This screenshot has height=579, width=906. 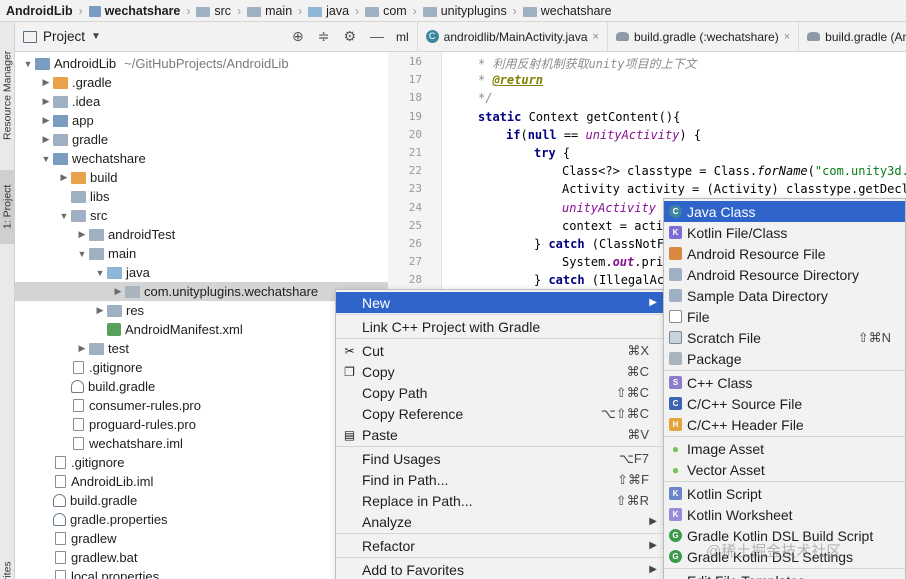 What do you see at coordinates (784, 253) in the screenshot?
I see `menu-item-android-resource-file: Android Resource File` at bounding box center [784, 253].